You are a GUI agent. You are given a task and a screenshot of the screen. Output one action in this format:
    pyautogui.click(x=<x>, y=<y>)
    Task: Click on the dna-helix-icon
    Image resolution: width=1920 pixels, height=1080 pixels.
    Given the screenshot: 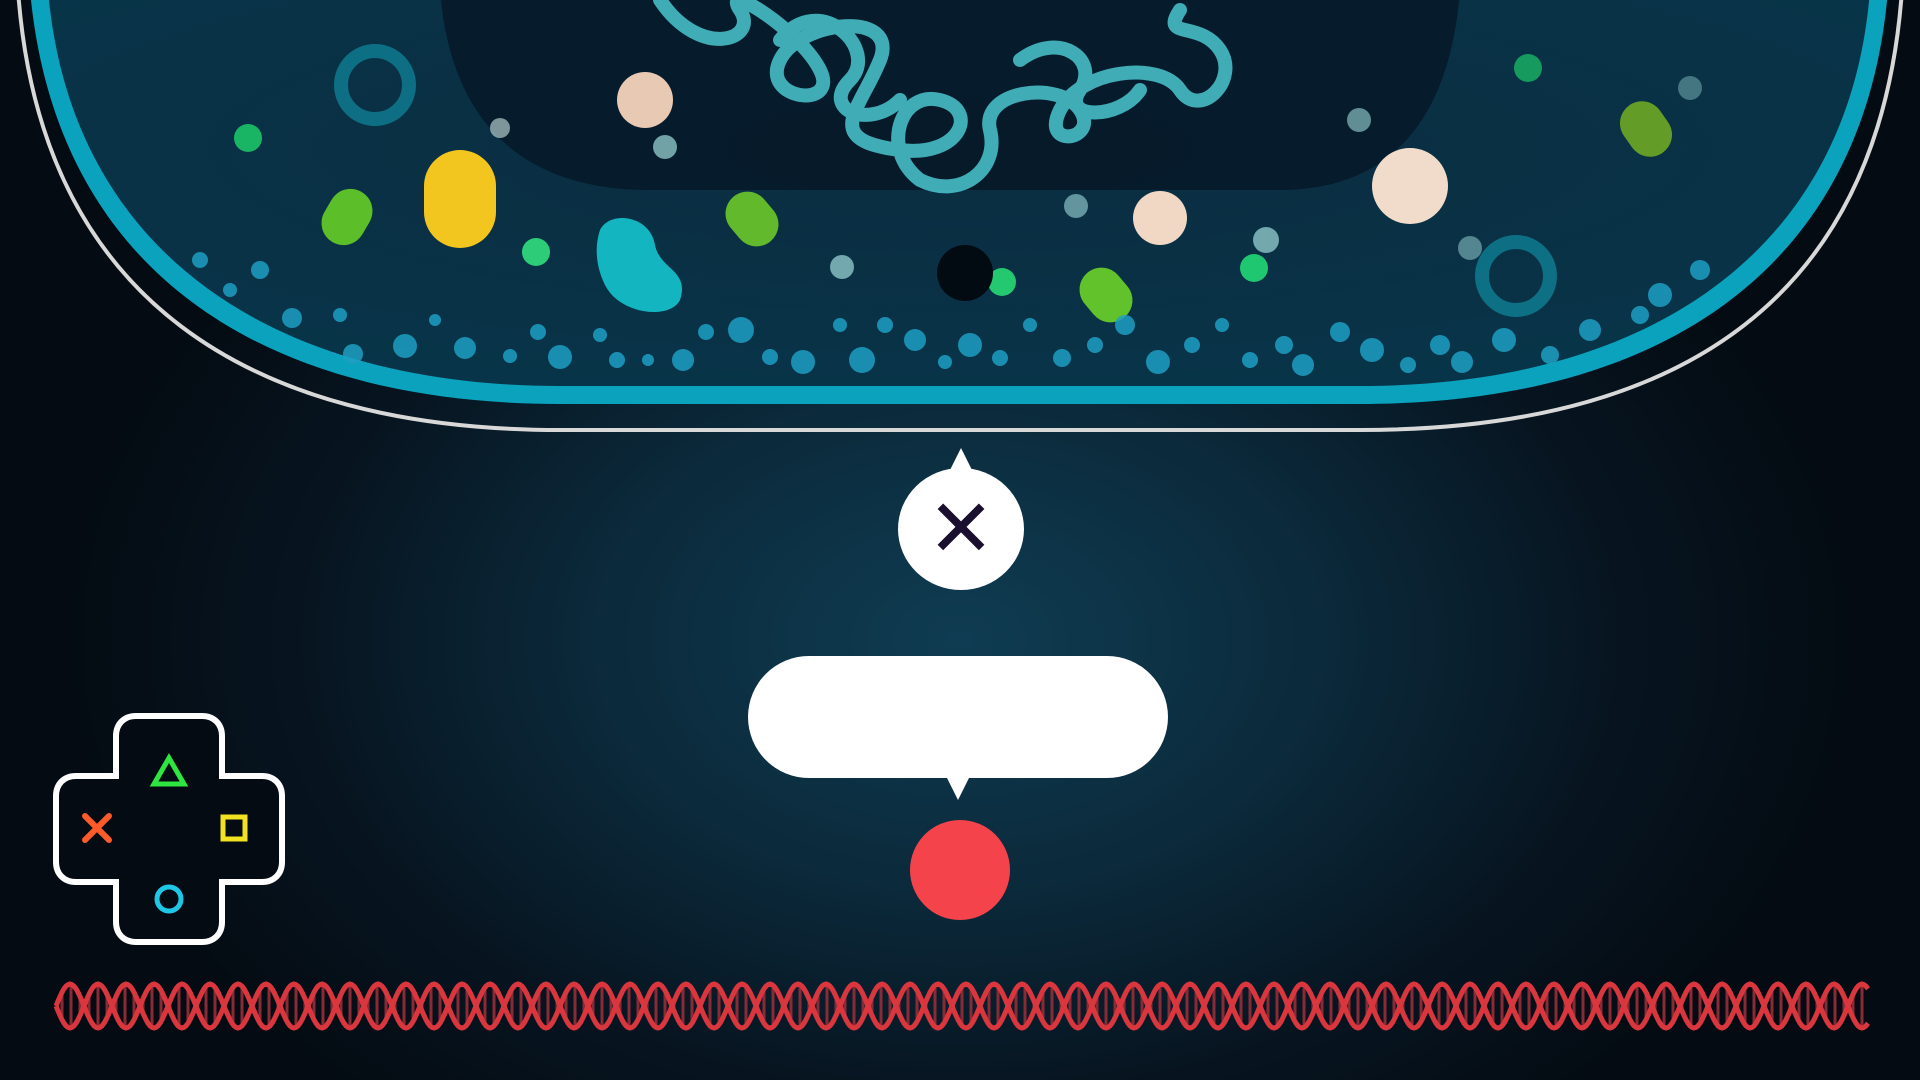 What is the action you would take?
    pyautogui.click(x=961, y=1006)
    